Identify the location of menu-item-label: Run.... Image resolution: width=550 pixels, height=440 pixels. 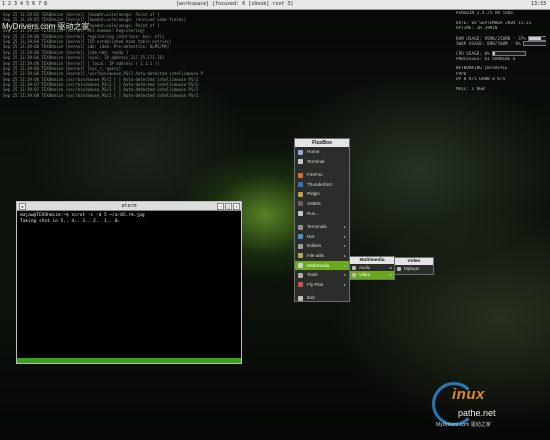
(313, 213).